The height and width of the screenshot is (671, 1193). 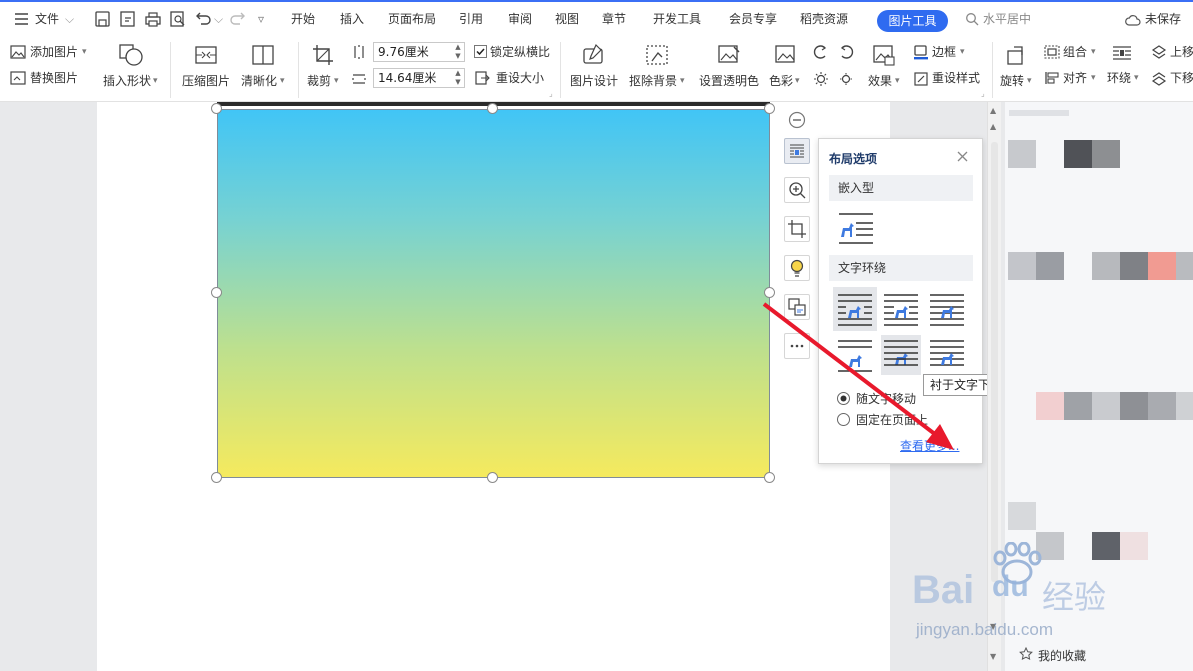 I want to click on crop-picture-button, so click(x=797, y=229).